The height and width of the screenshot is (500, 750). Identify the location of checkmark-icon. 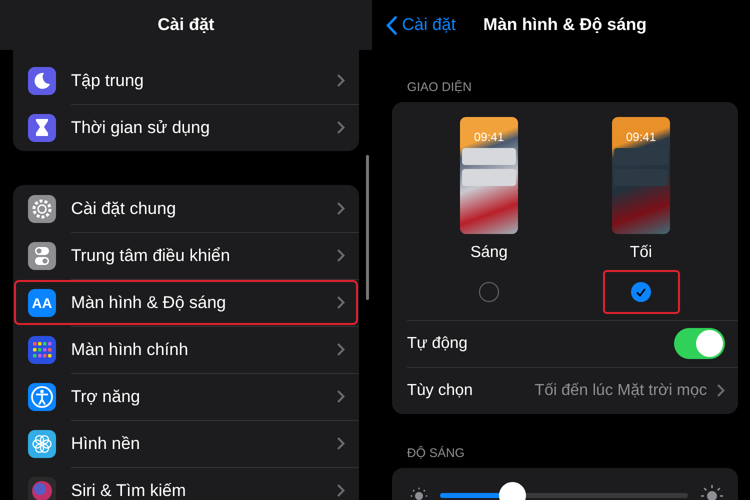
(641, 292).